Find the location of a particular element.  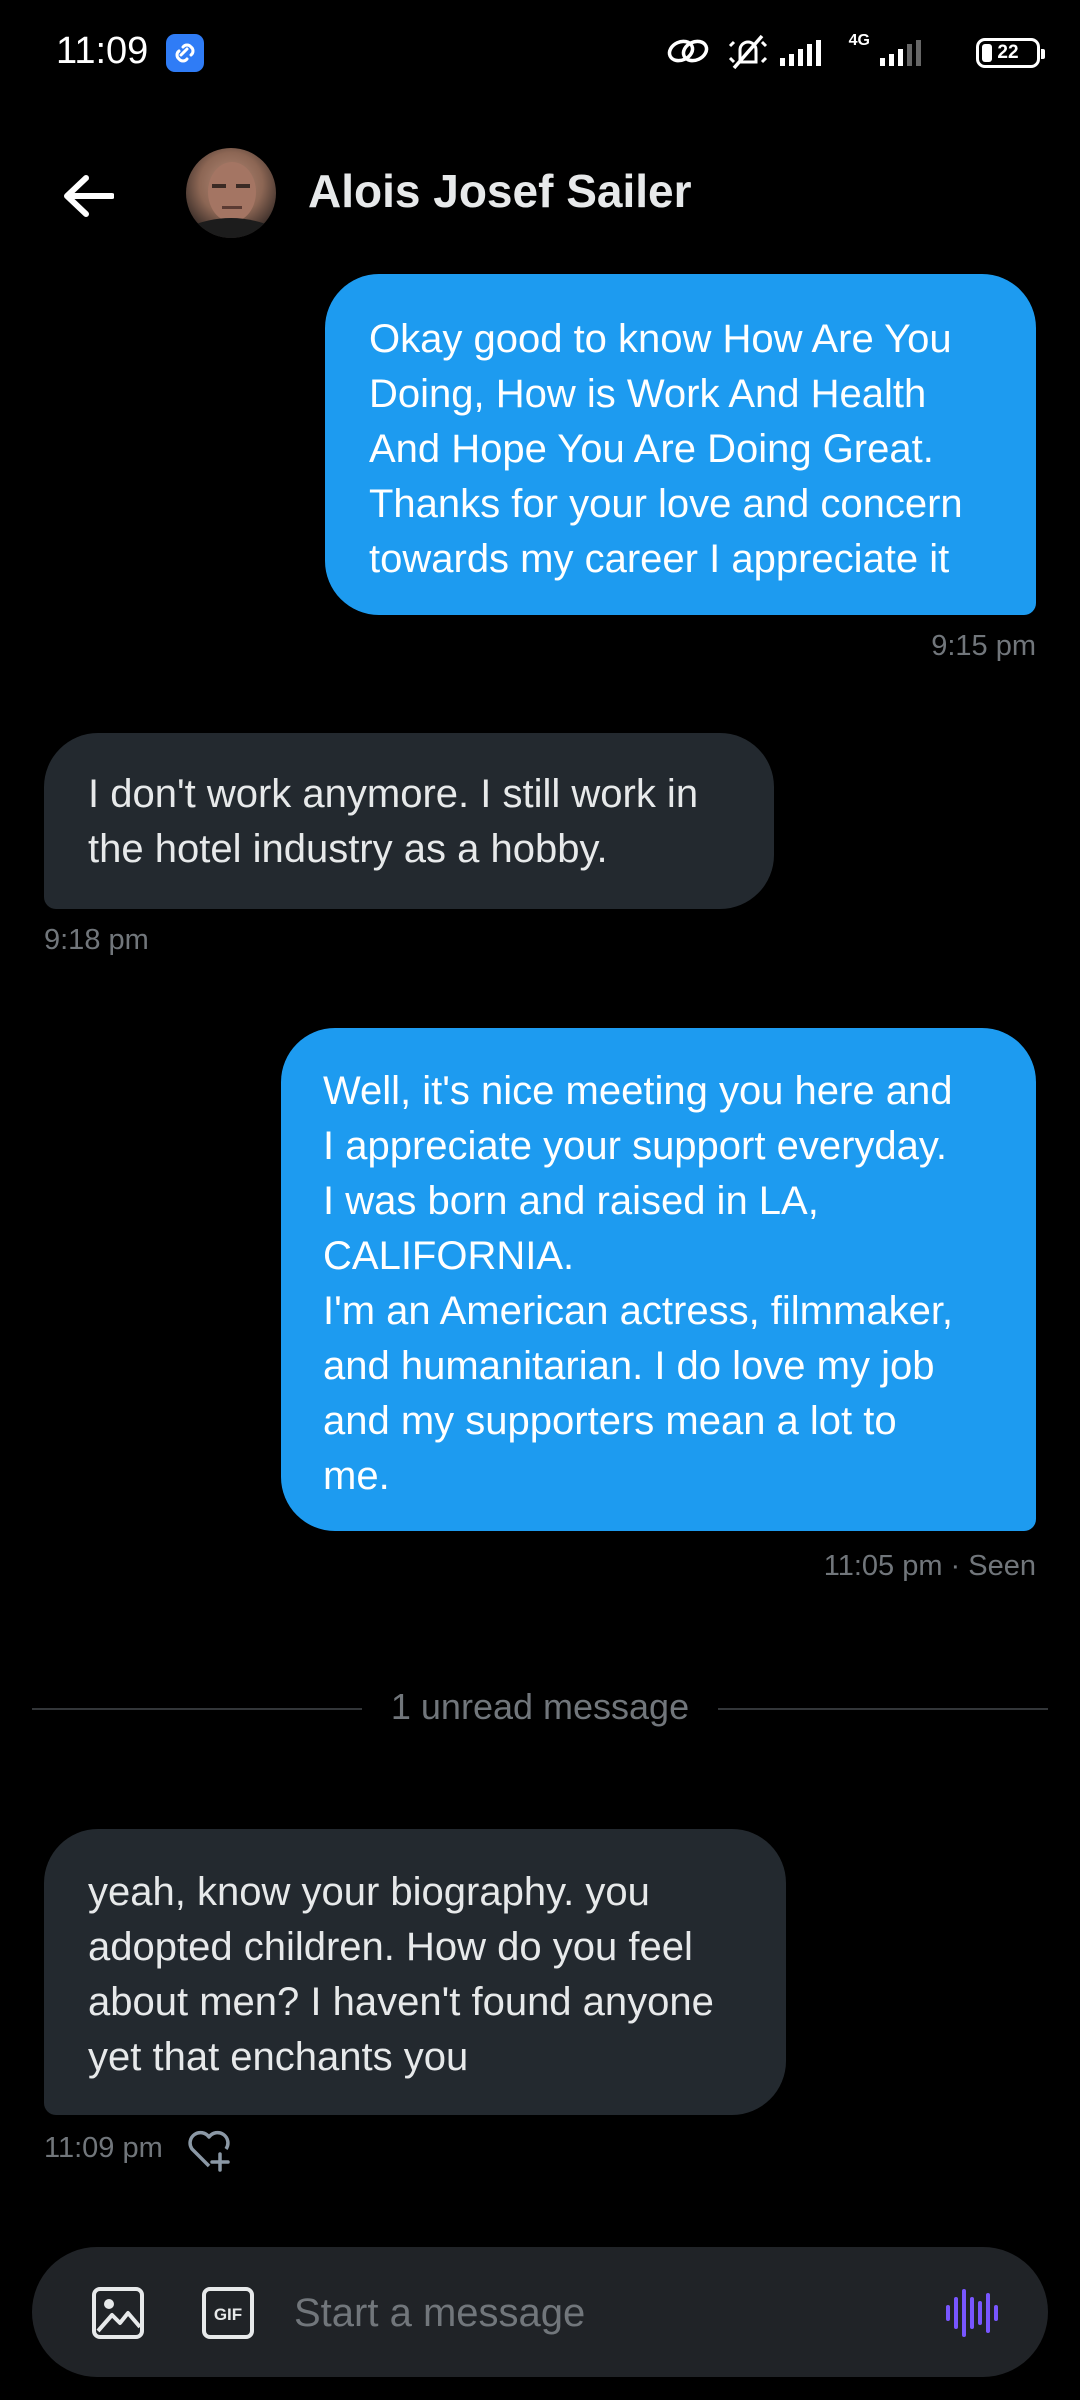

status-bar: 11:09 4G 22 is located at coordinates (540, 55).